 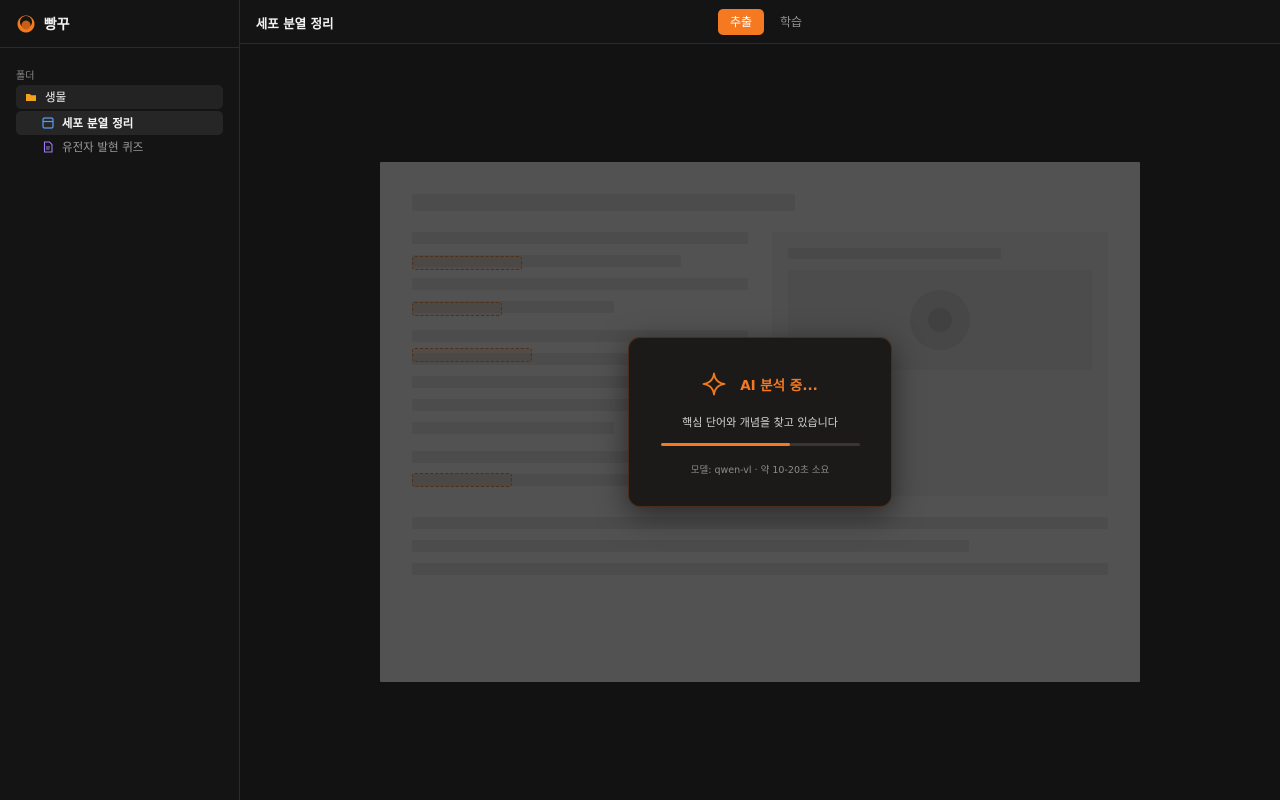 I want to click on sidebar-item-cell-division: 세포 분열 정리, so click(x=119, y=123).